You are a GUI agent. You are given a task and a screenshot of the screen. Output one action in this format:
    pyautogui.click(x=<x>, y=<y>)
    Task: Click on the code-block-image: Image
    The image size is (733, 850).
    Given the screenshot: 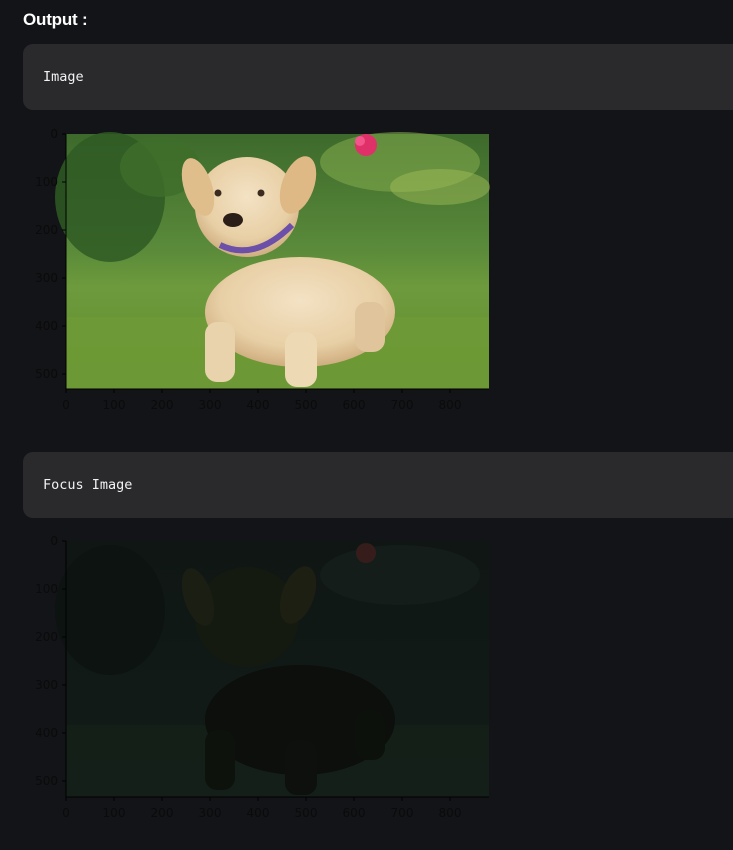 What is the action you would take?
    pyautogui.click(x=378, y=77)
    